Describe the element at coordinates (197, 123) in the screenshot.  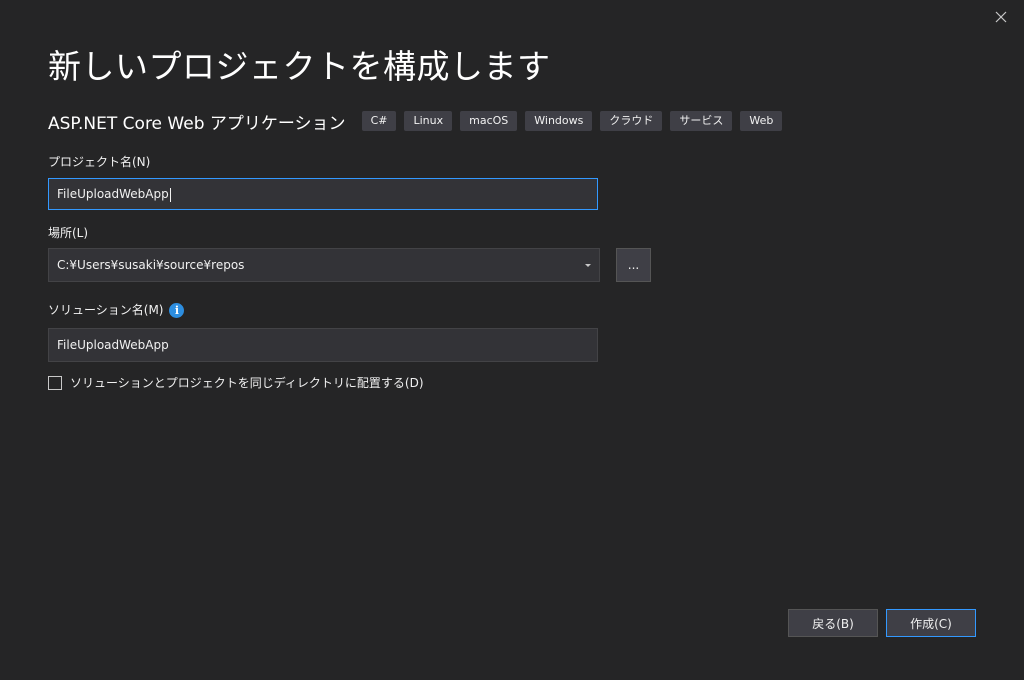
I see `template-name: ASP.NET Core Web アプリケーション` at that location.